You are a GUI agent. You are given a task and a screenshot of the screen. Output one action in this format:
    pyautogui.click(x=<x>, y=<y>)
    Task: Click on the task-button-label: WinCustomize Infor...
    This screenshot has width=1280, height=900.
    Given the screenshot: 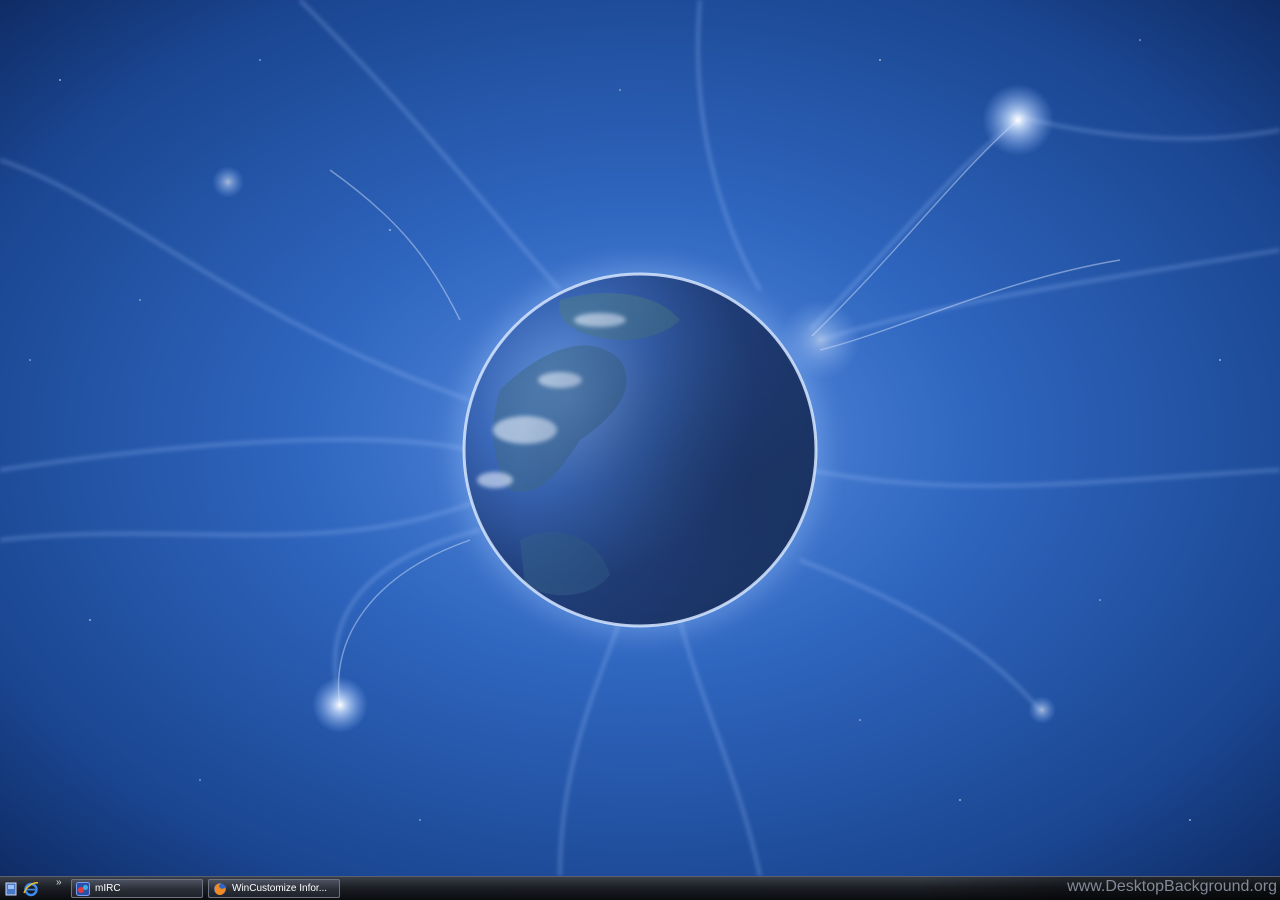 What is the action you would take?
    pyautogui.click(x=280, y=888)
    